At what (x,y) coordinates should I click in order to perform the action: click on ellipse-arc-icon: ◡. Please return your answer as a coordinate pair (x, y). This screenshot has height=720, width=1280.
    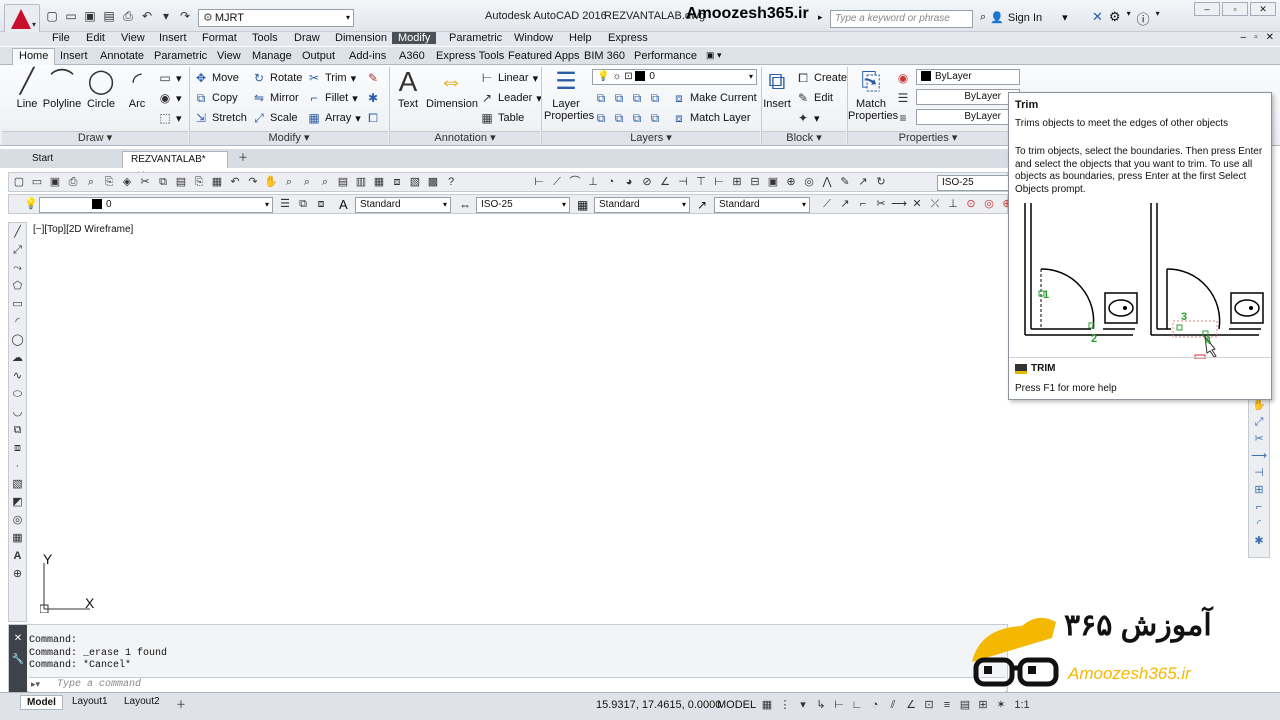
    Looking at the image, I should click on (17, 412).